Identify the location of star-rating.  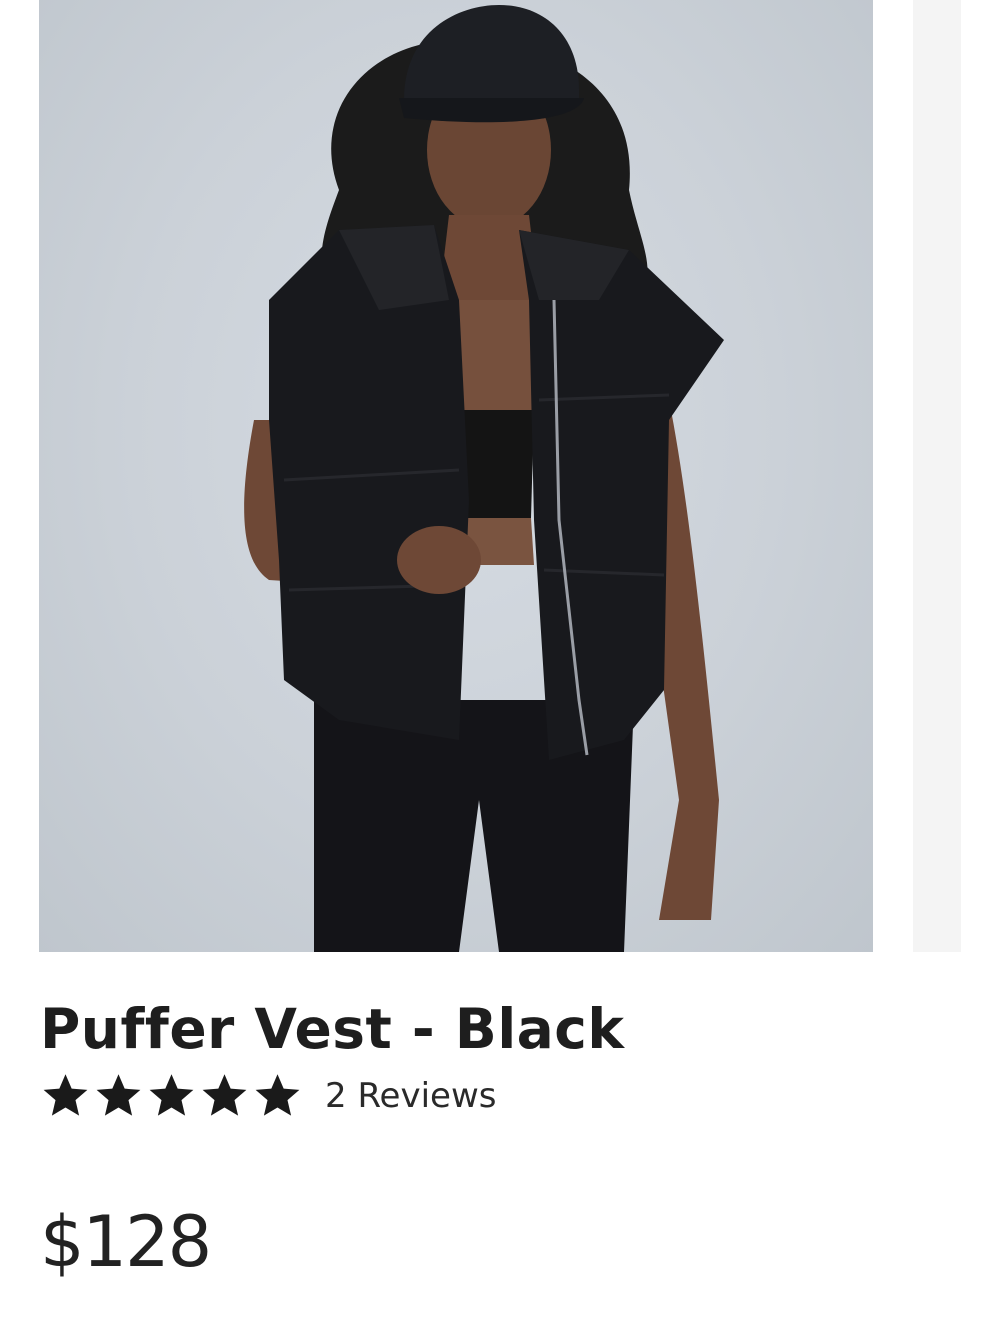
(171, 1096).